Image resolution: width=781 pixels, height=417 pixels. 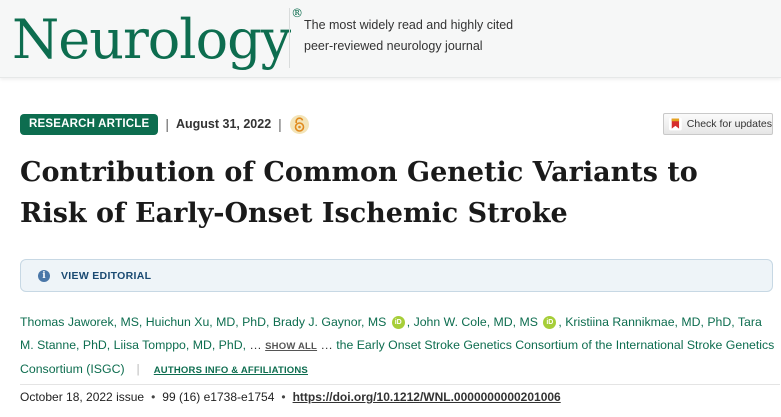 I want to click on registered-mark: ®, so click(x=297, y=13).